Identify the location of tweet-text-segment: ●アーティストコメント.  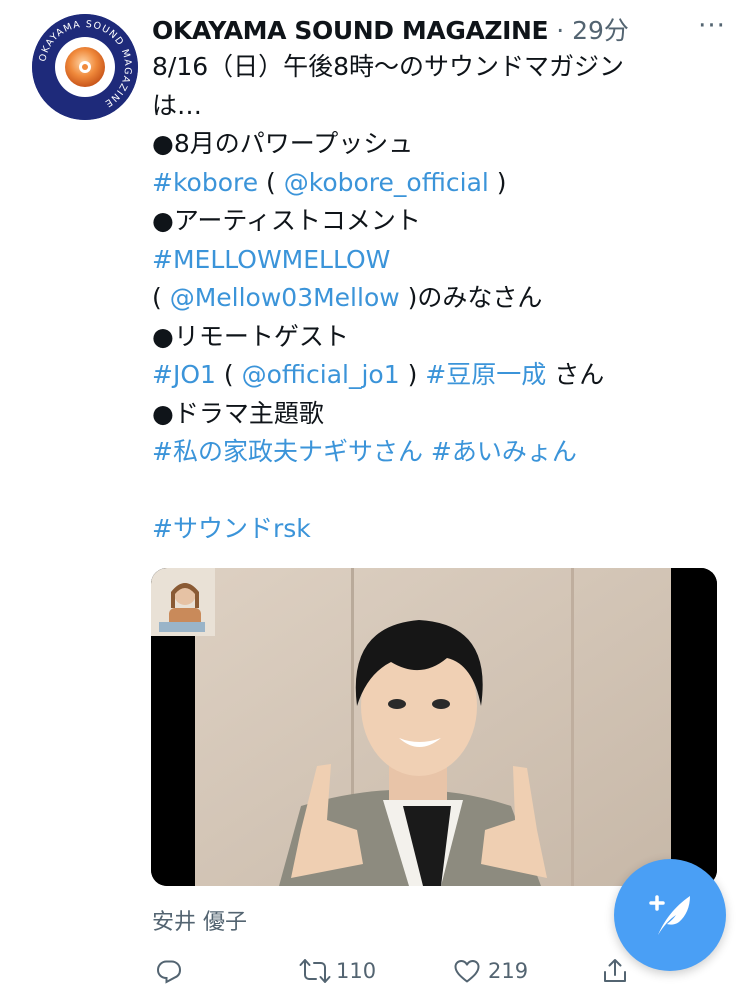
(286, 220).